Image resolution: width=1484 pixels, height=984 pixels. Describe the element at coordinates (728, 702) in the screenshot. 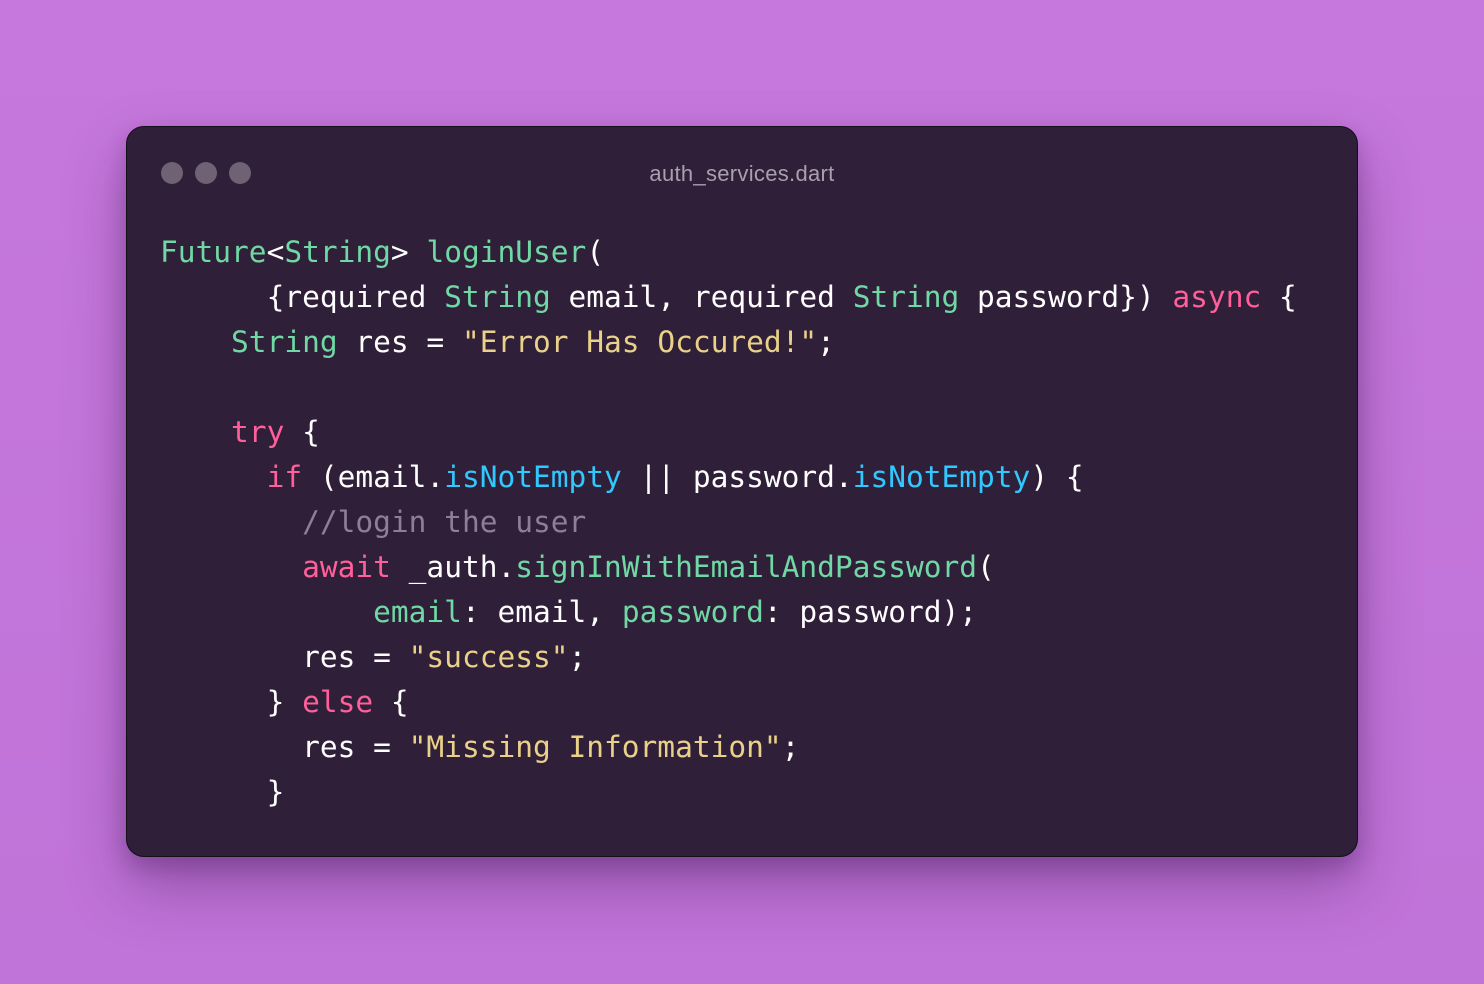

I see `code-line: } else {` at that location.